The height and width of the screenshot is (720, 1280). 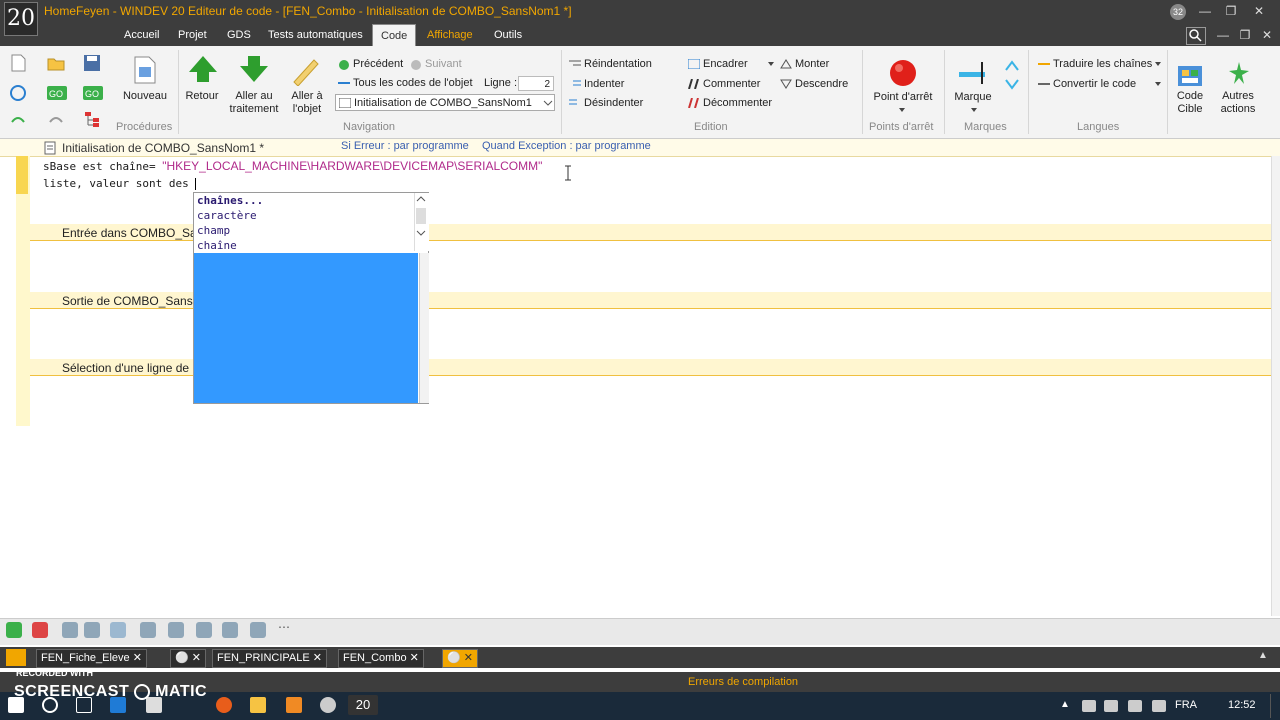 What do you see at coordinates (363, 705) in the screenshot?
I see `windev-taskbar-icon: 20` at bounding box center [363, 705].